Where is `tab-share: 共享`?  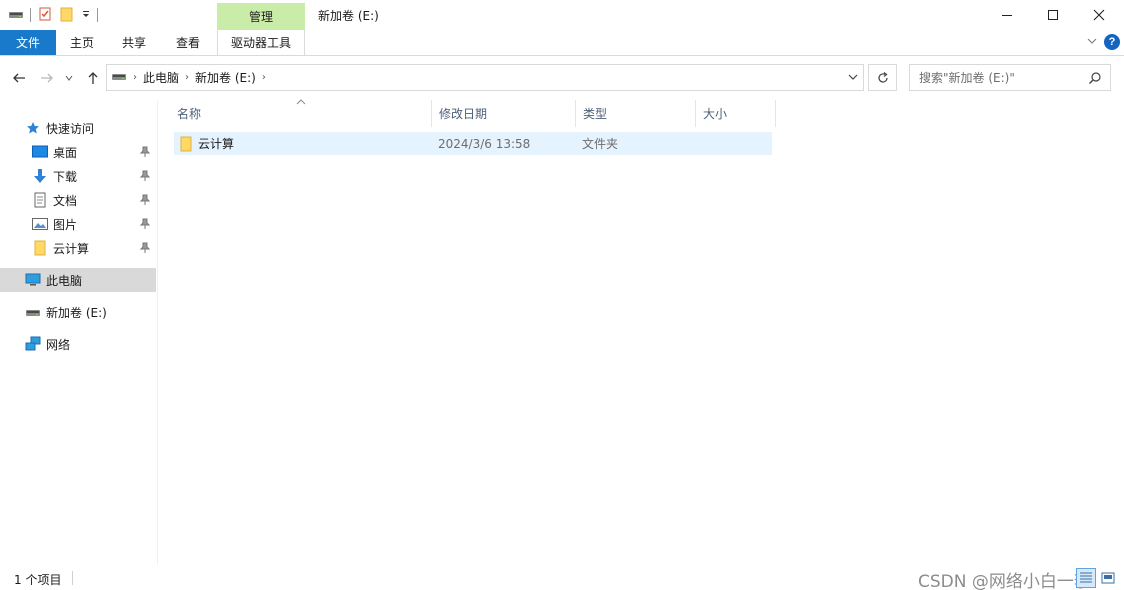
tab-share: 共享 is located at coordinates (134, 42).